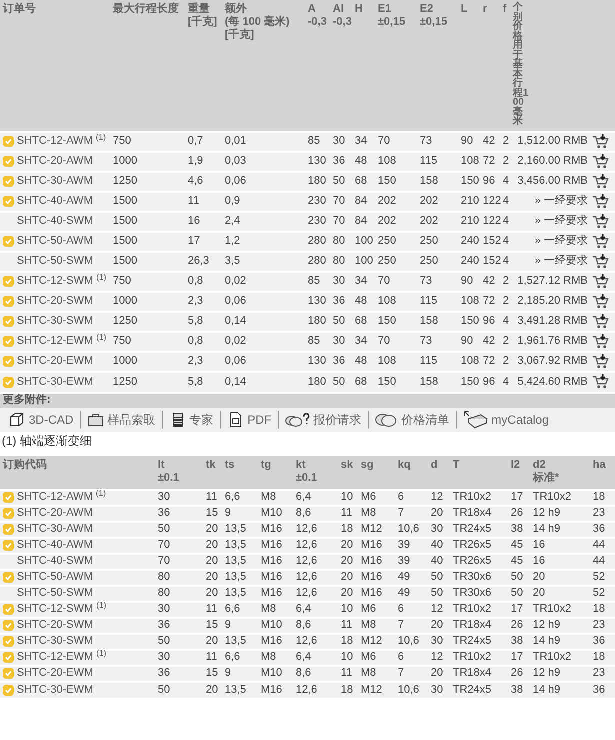 The width and height of the screenshot is (615, 740). Describe the element at coordinates (364, 241) in the screenshot. I see `table-cell: 100` at that location.